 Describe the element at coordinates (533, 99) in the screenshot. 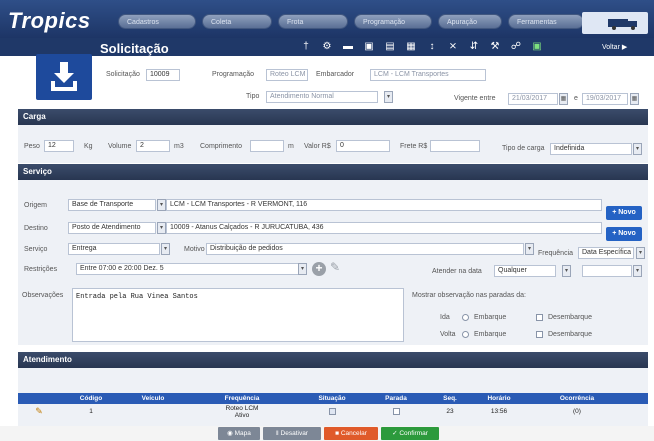

I see `vigente-from-field: 21/03/2017` at that location.